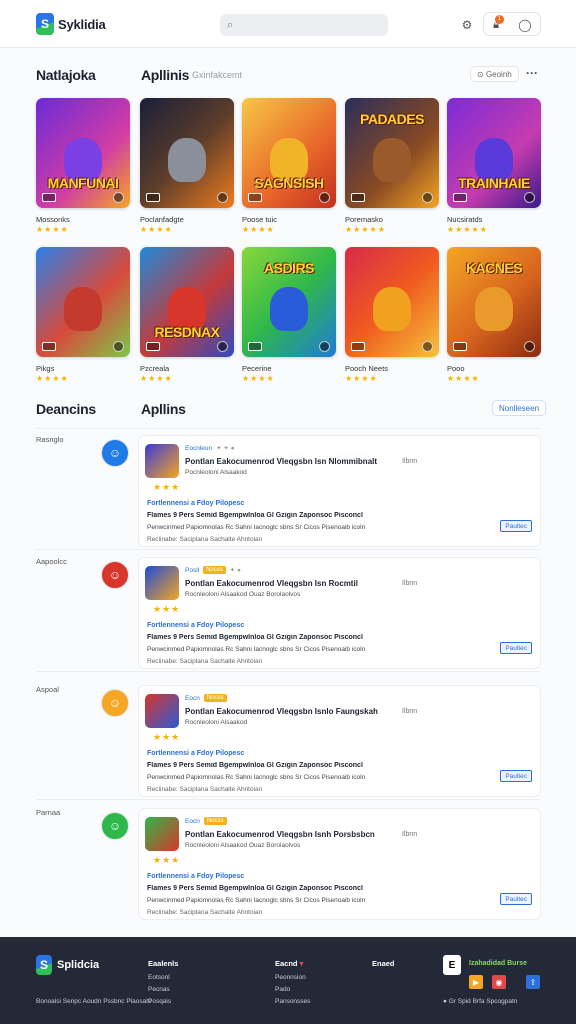 The height and width of the screenshot is (1024, 576). What do you see at coordinates (410, 461) in the screenshot?
I see `review-side-label: Ilbnn` at bounding box center [410, 461].